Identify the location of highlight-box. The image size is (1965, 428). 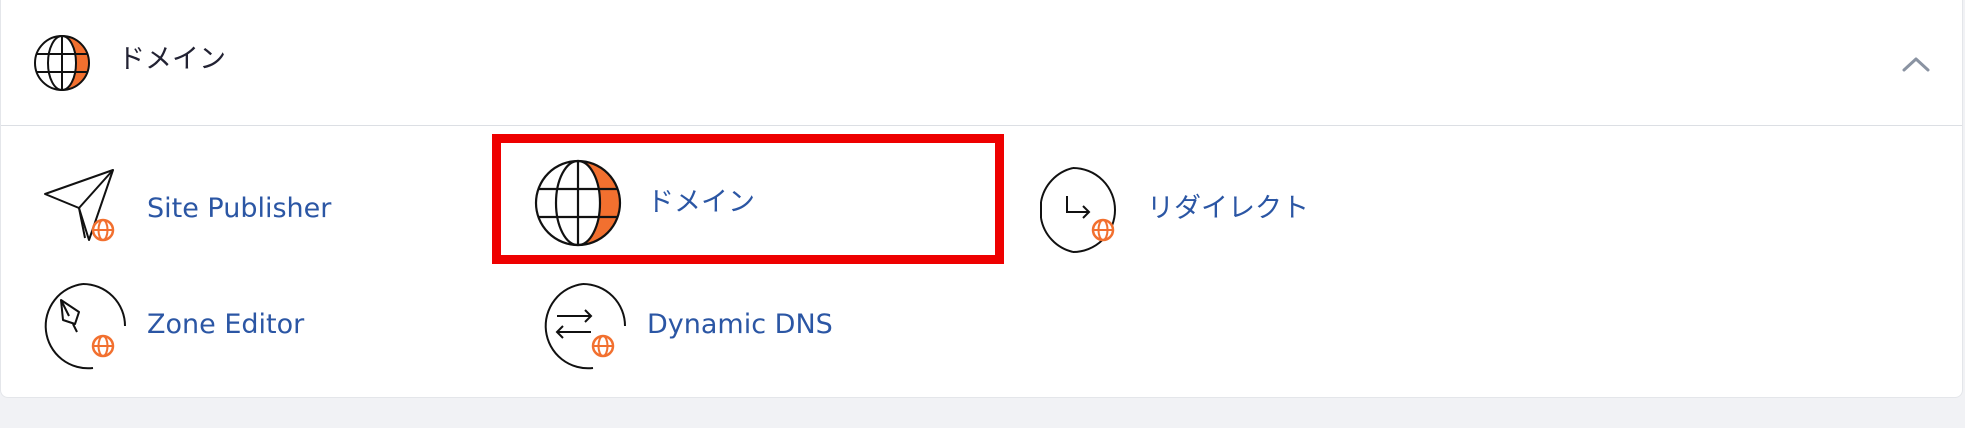
(748, 199).